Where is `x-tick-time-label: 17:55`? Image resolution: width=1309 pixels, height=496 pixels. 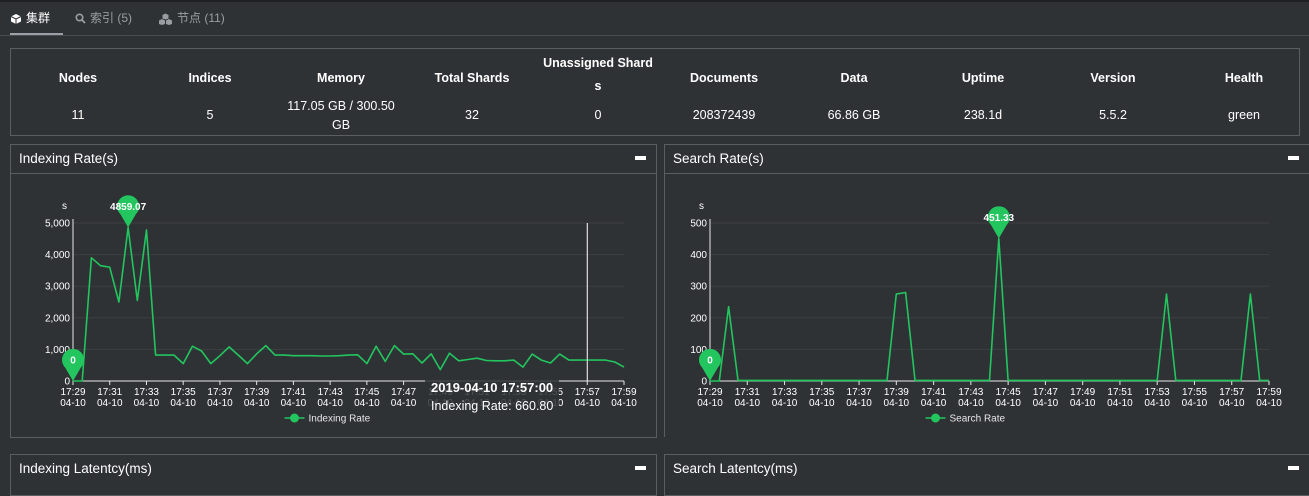 x-tick-time-label: 17:55 is located at coordinates (1194, 392).